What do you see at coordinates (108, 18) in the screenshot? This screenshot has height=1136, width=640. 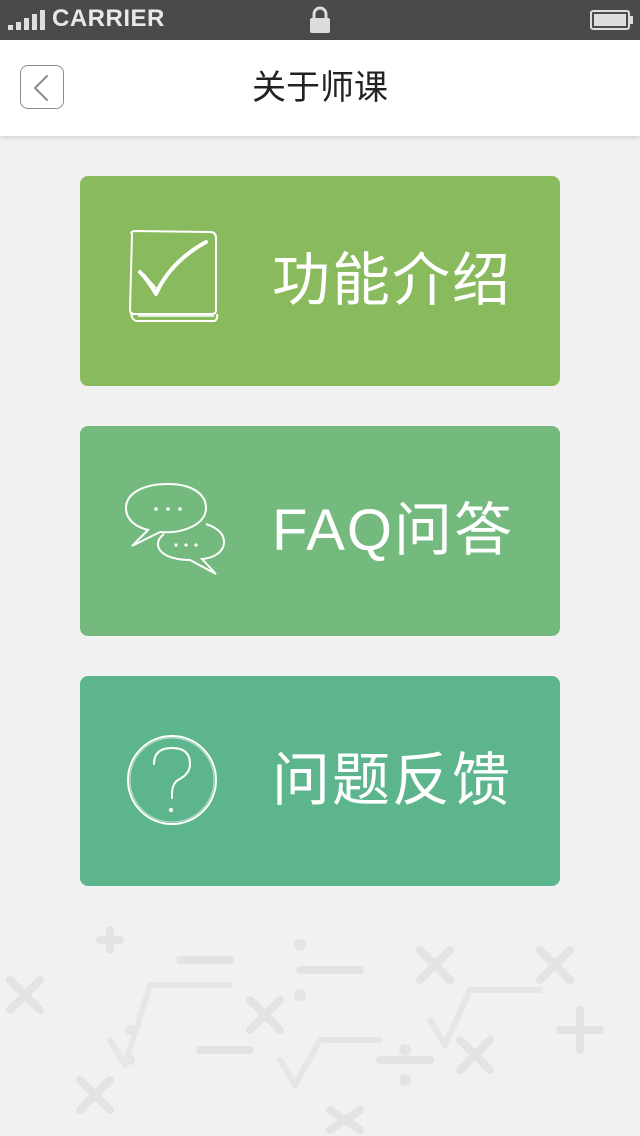 I see `carrier-label: CARRIER` at bounding box center [108, 18].